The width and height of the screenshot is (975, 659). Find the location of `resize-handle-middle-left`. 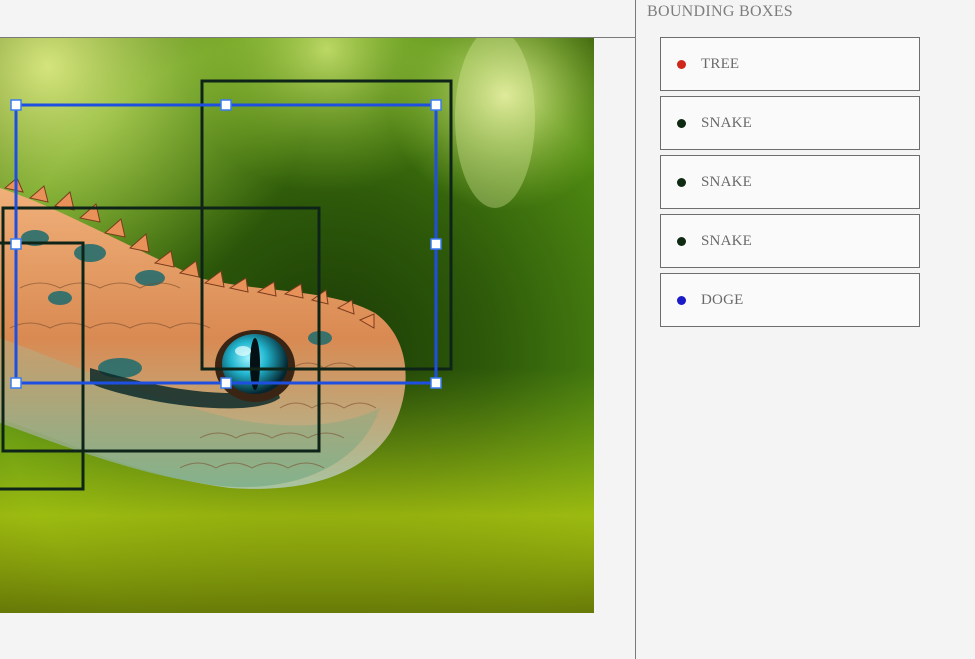

resize-handle-middle-left is located at coordinates (16, 244).